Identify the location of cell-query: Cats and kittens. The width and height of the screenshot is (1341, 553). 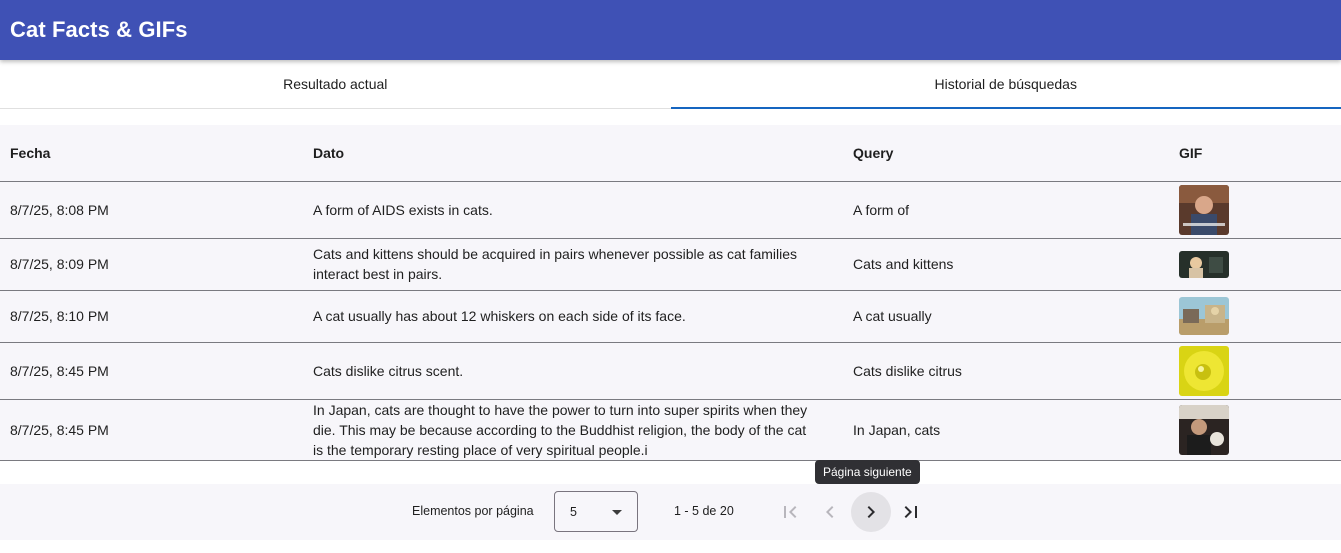
(1006, 264).